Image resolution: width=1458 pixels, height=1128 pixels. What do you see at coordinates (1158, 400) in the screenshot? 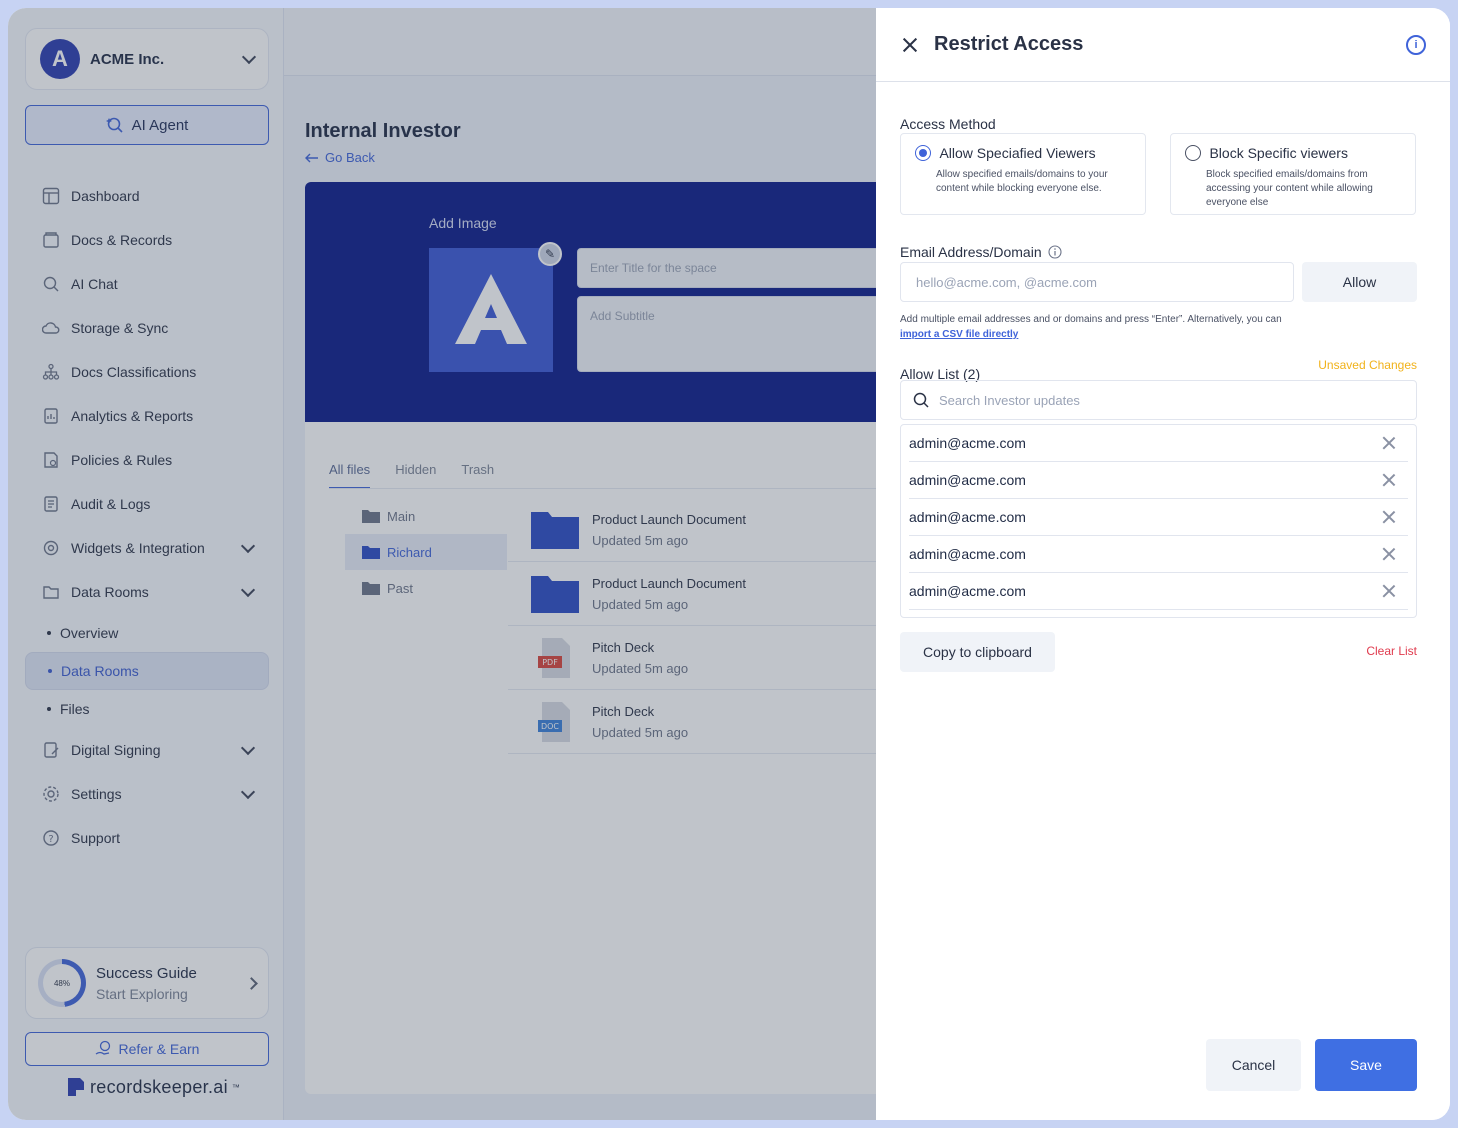
I see `allow-list-search: Search Investor updates` at bounding box center [1158, 400].